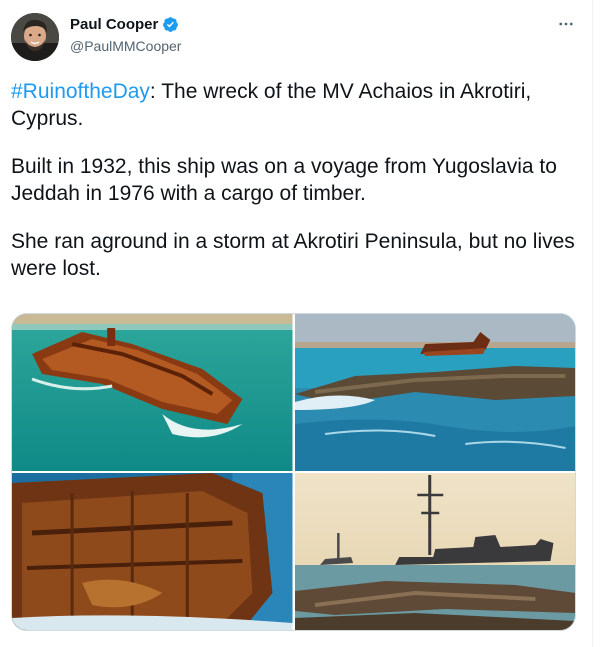 The width and height of the screenshot is (609, 647). I want to click on wreck-shore-image, so click(434, 392).